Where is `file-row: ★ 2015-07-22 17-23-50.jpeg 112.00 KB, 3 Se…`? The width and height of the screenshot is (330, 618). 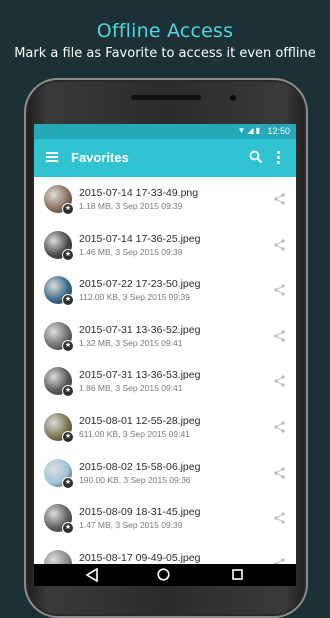 file-row: ★ 2015-07-22 17-23-50.jpeg 112.00 KB, 3 Se… is located at coordinates (165, 291).